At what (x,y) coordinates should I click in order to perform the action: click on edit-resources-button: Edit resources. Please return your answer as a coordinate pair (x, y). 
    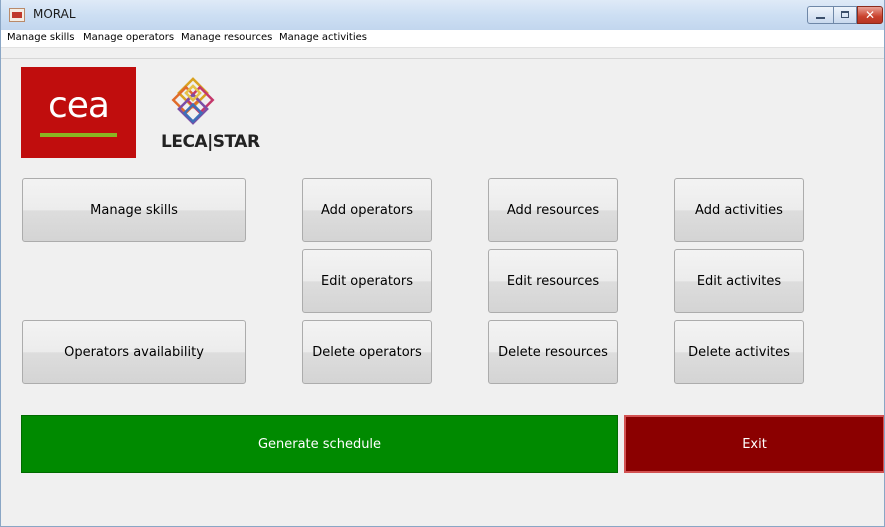
    Looking at the image, I should click on (553, 281).